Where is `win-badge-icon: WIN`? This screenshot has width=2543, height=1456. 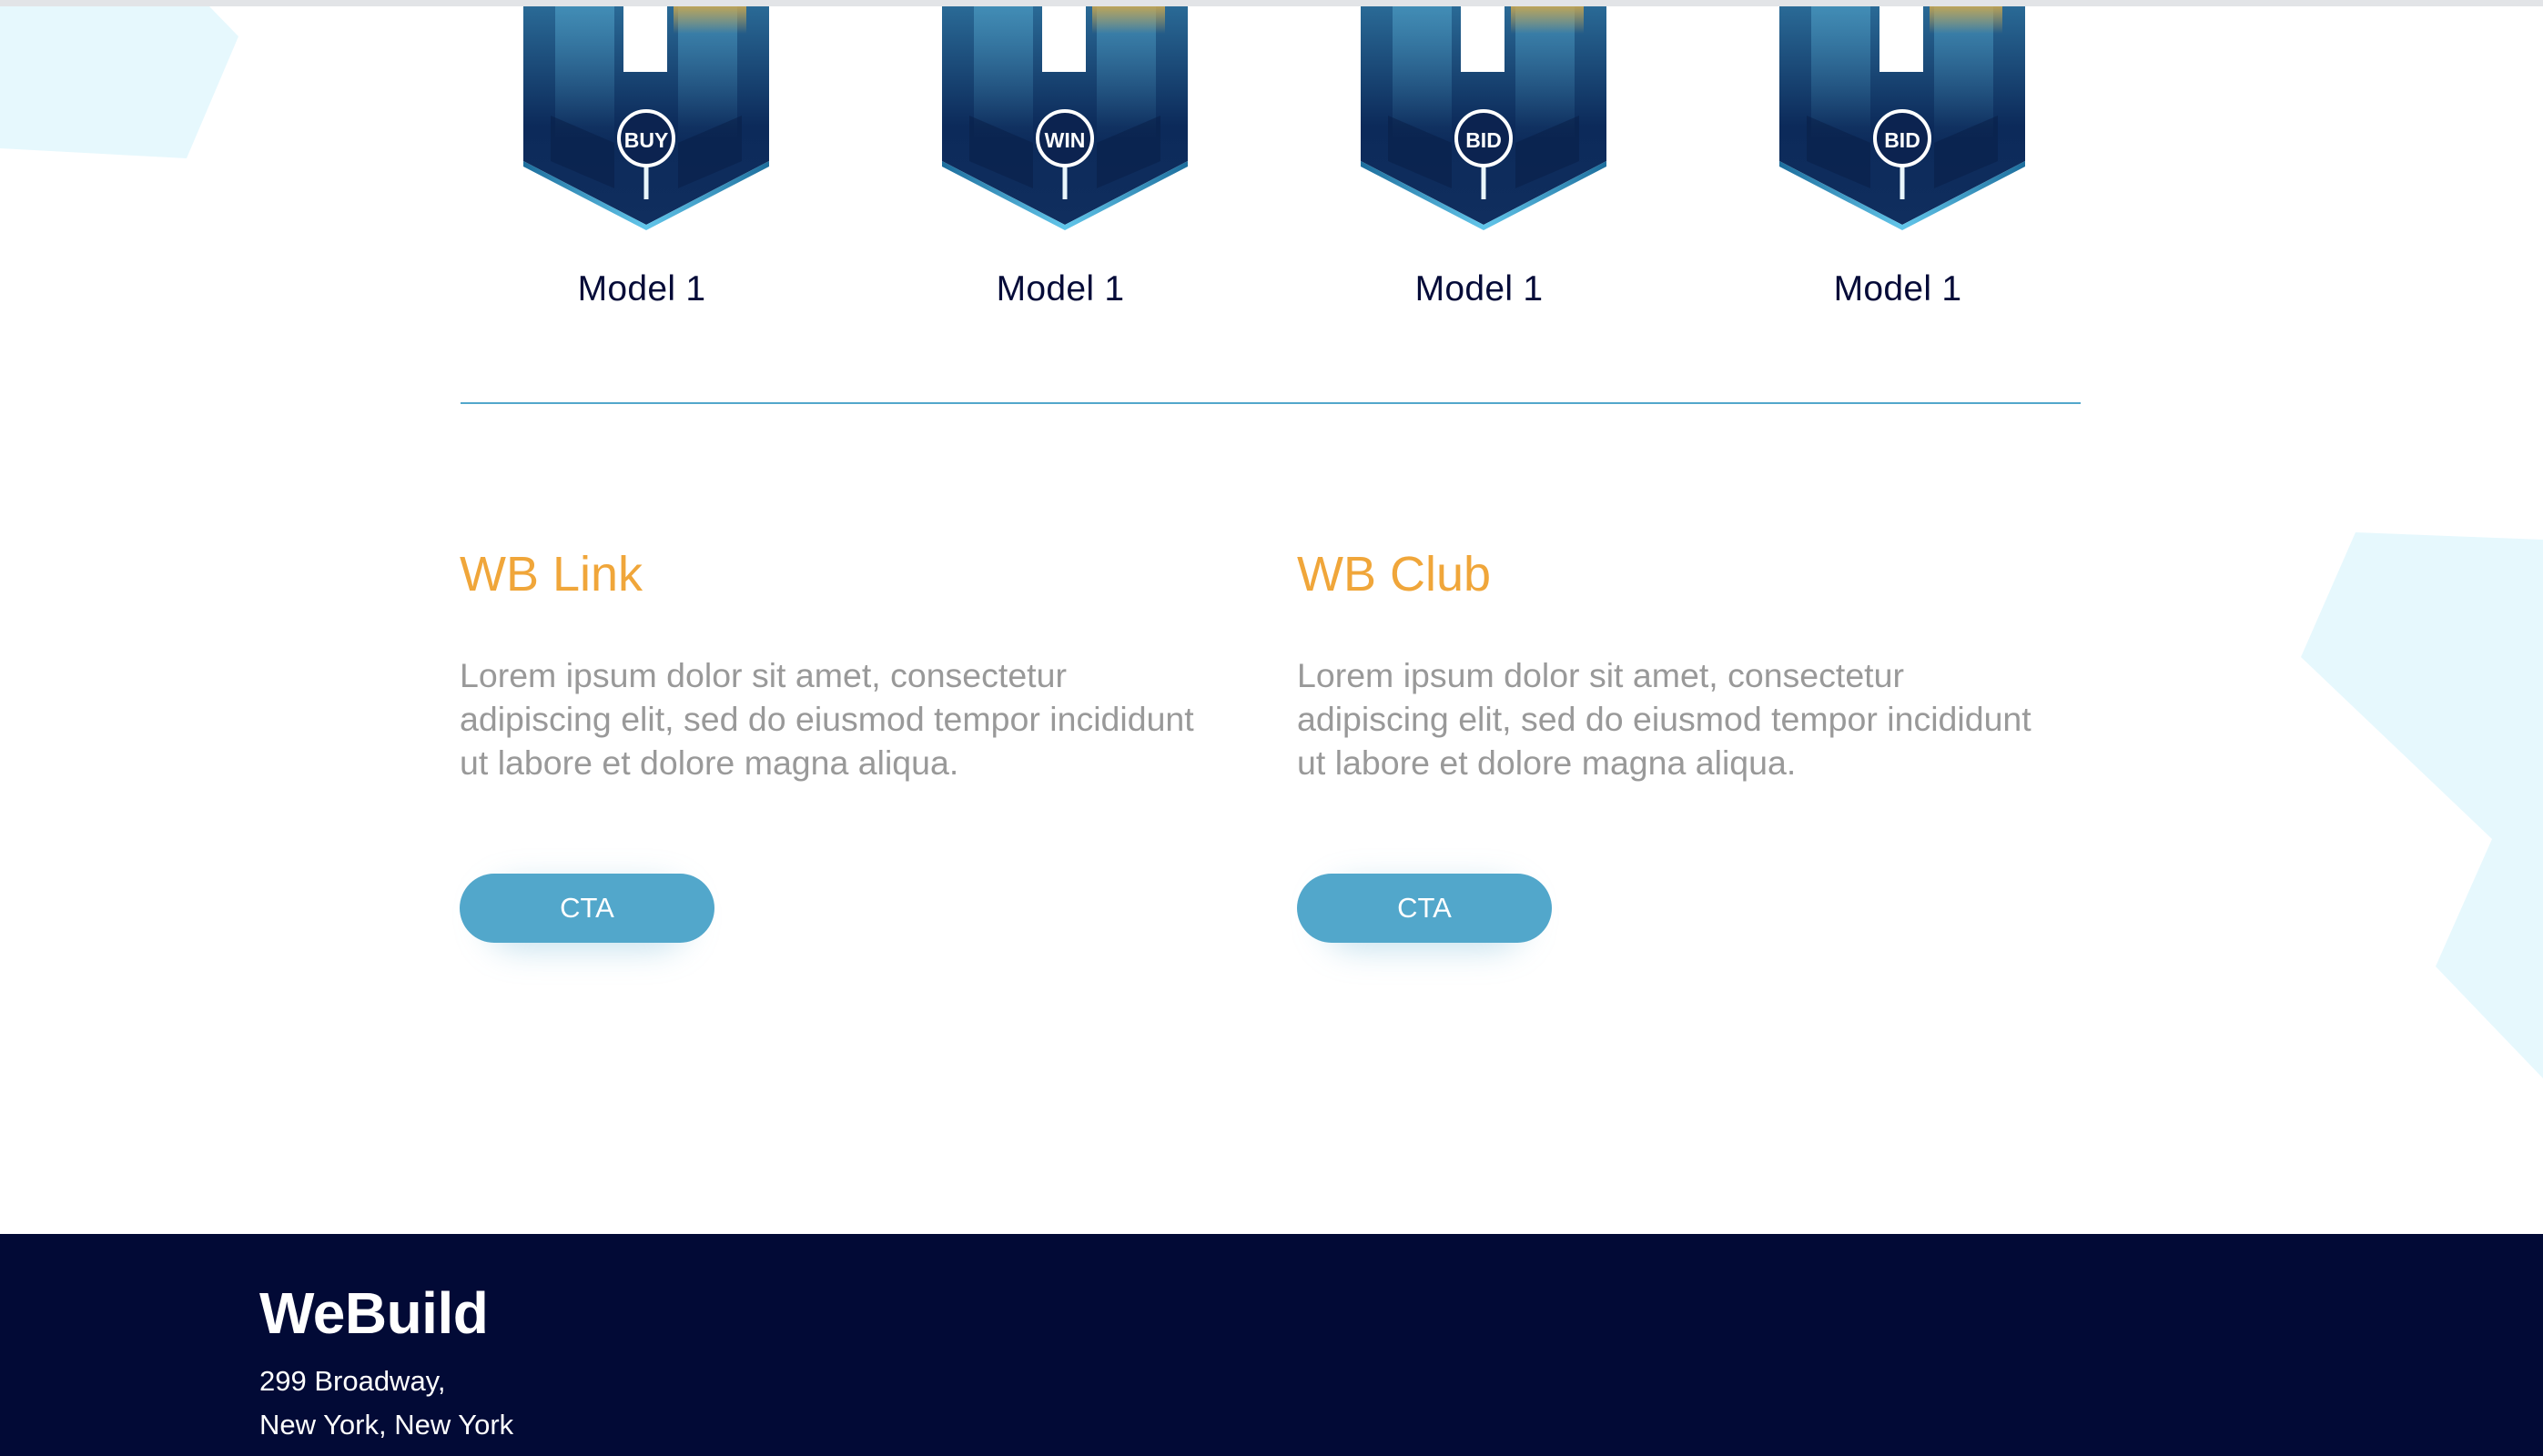 win-badge-icon: WIN is located at coordinates (1065, 118).